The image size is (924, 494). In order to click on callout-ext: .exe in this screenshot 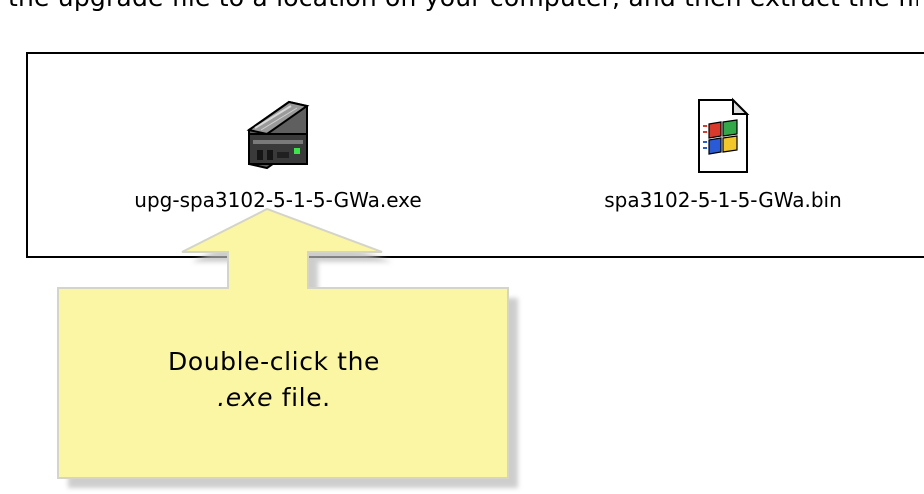, I will do `click(245, 397)`.